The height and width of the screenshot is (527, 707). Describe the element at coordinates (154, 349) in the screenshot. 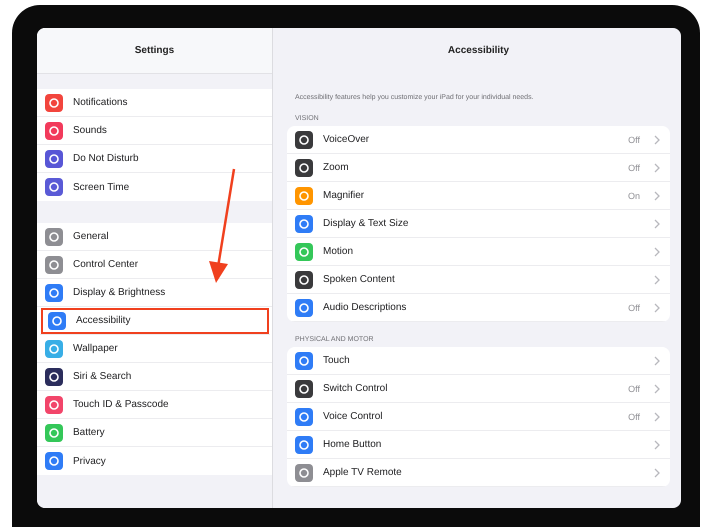

I see `sidebar-item: Wallpaper` at that location.